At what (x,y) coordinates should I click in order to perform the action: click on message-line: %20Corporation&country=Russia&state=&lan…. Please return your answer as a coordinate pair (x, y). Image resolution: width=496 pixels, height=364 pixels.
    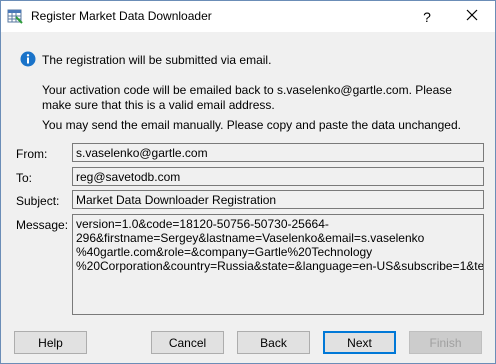
    Looking at the image, I should click on (280, 266).